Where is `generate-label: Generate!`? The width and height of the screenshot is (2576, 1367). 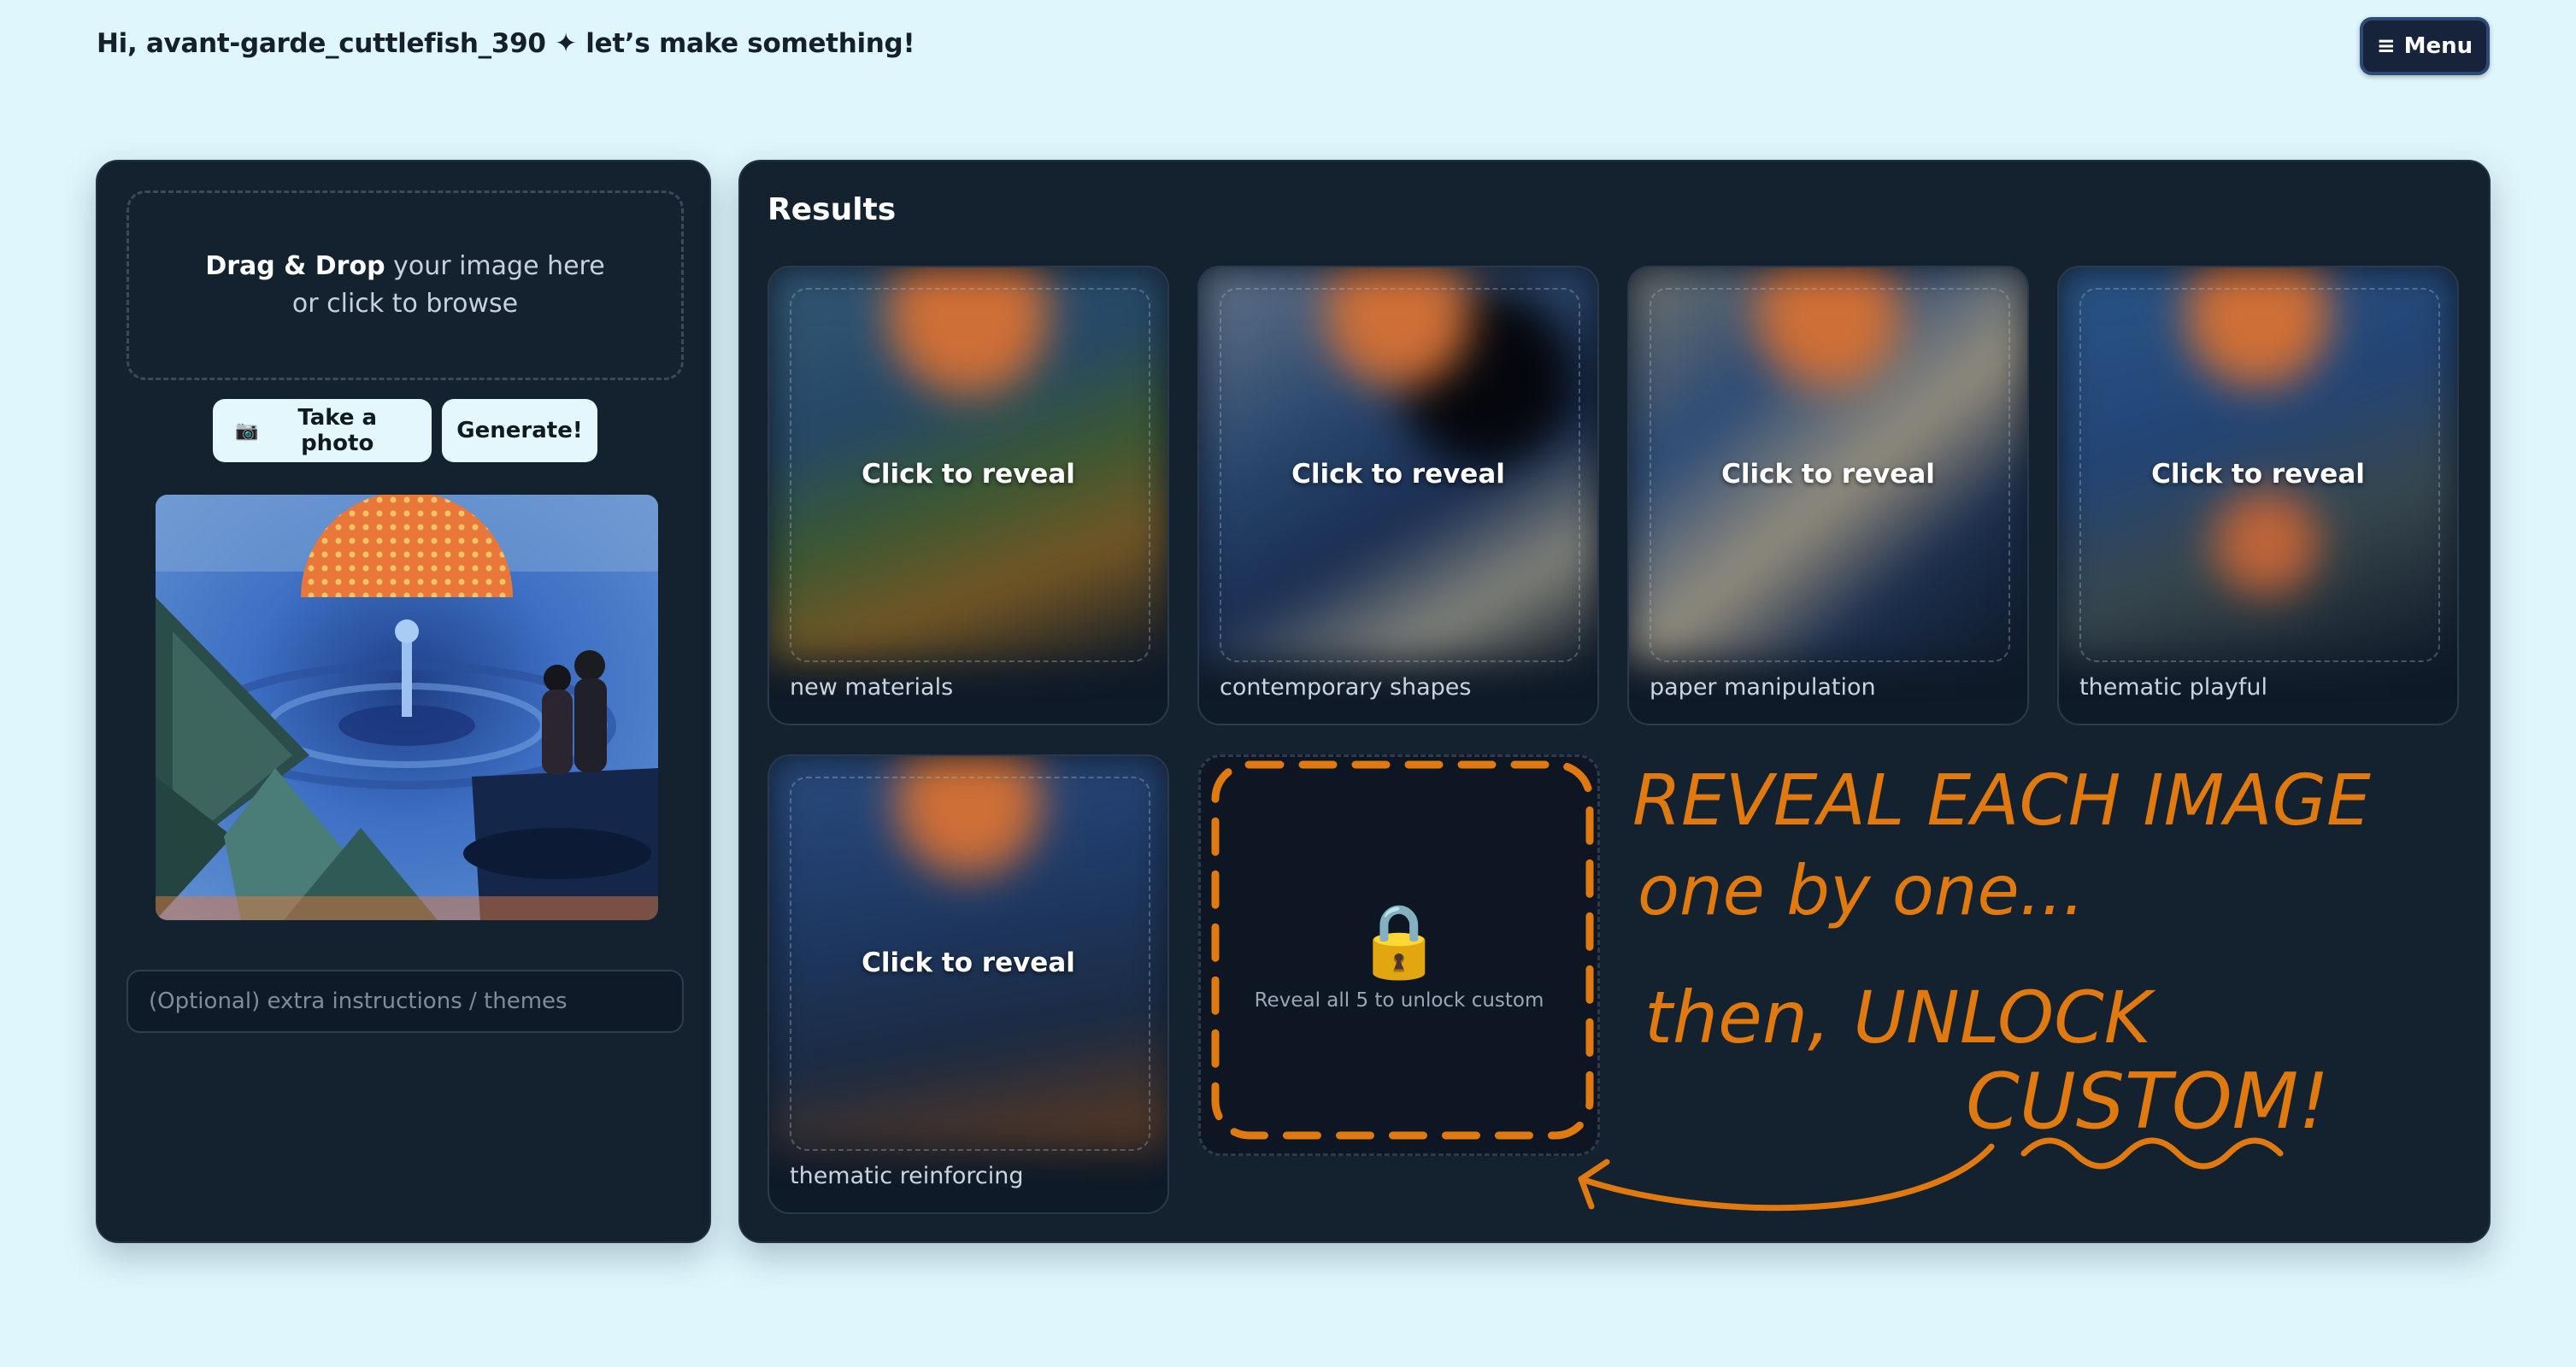 generate-label: Generate! is located at coordinates (519, 430).